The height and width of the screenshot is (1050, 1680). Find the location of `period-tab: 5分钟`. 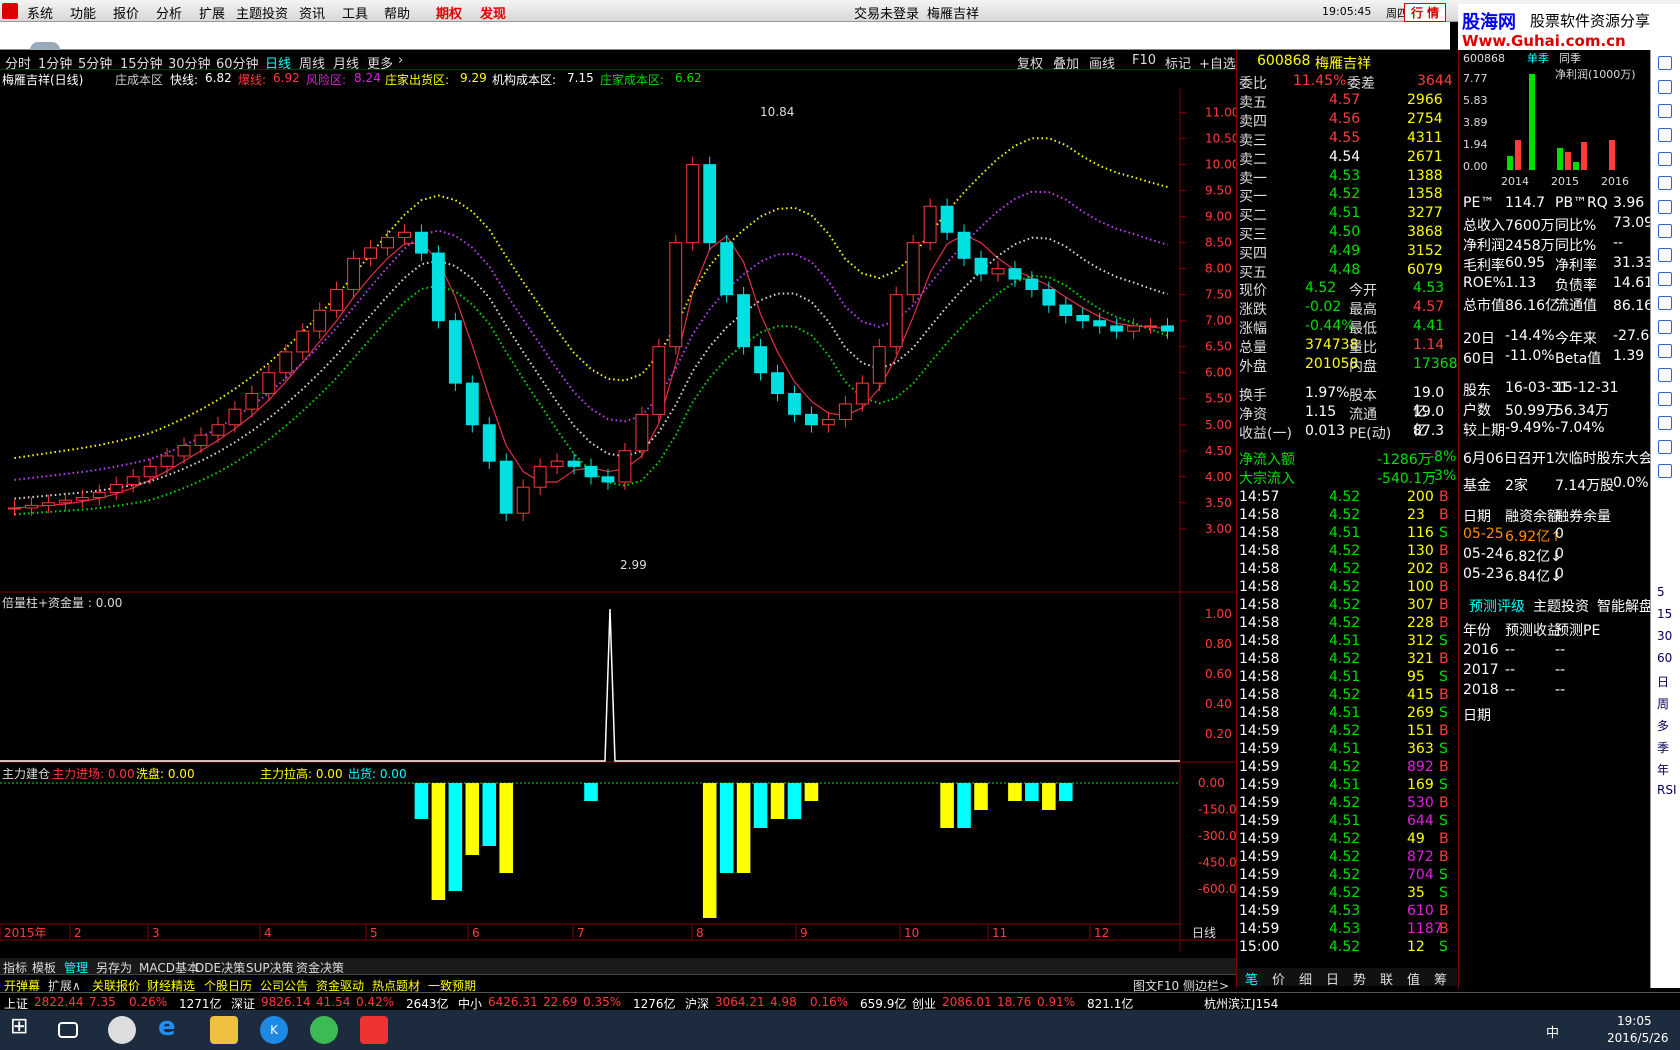

period-tab: 5分钟 is located at coordinates (95, 62).